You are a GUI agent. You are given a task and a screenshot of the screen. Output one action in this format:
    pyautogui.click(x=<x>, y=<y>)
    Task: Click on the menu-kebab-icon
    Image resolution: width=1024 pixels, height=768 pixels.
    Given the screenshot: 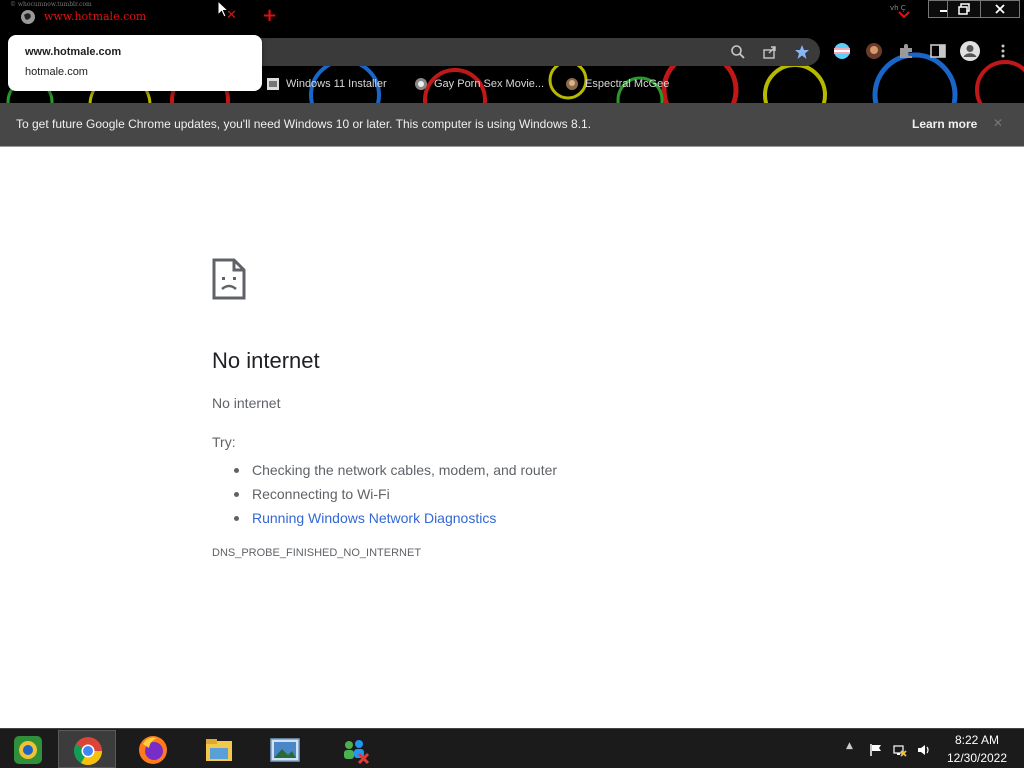 What is the action you would take?
    pyautogui.click(x=1003, y=51)
    